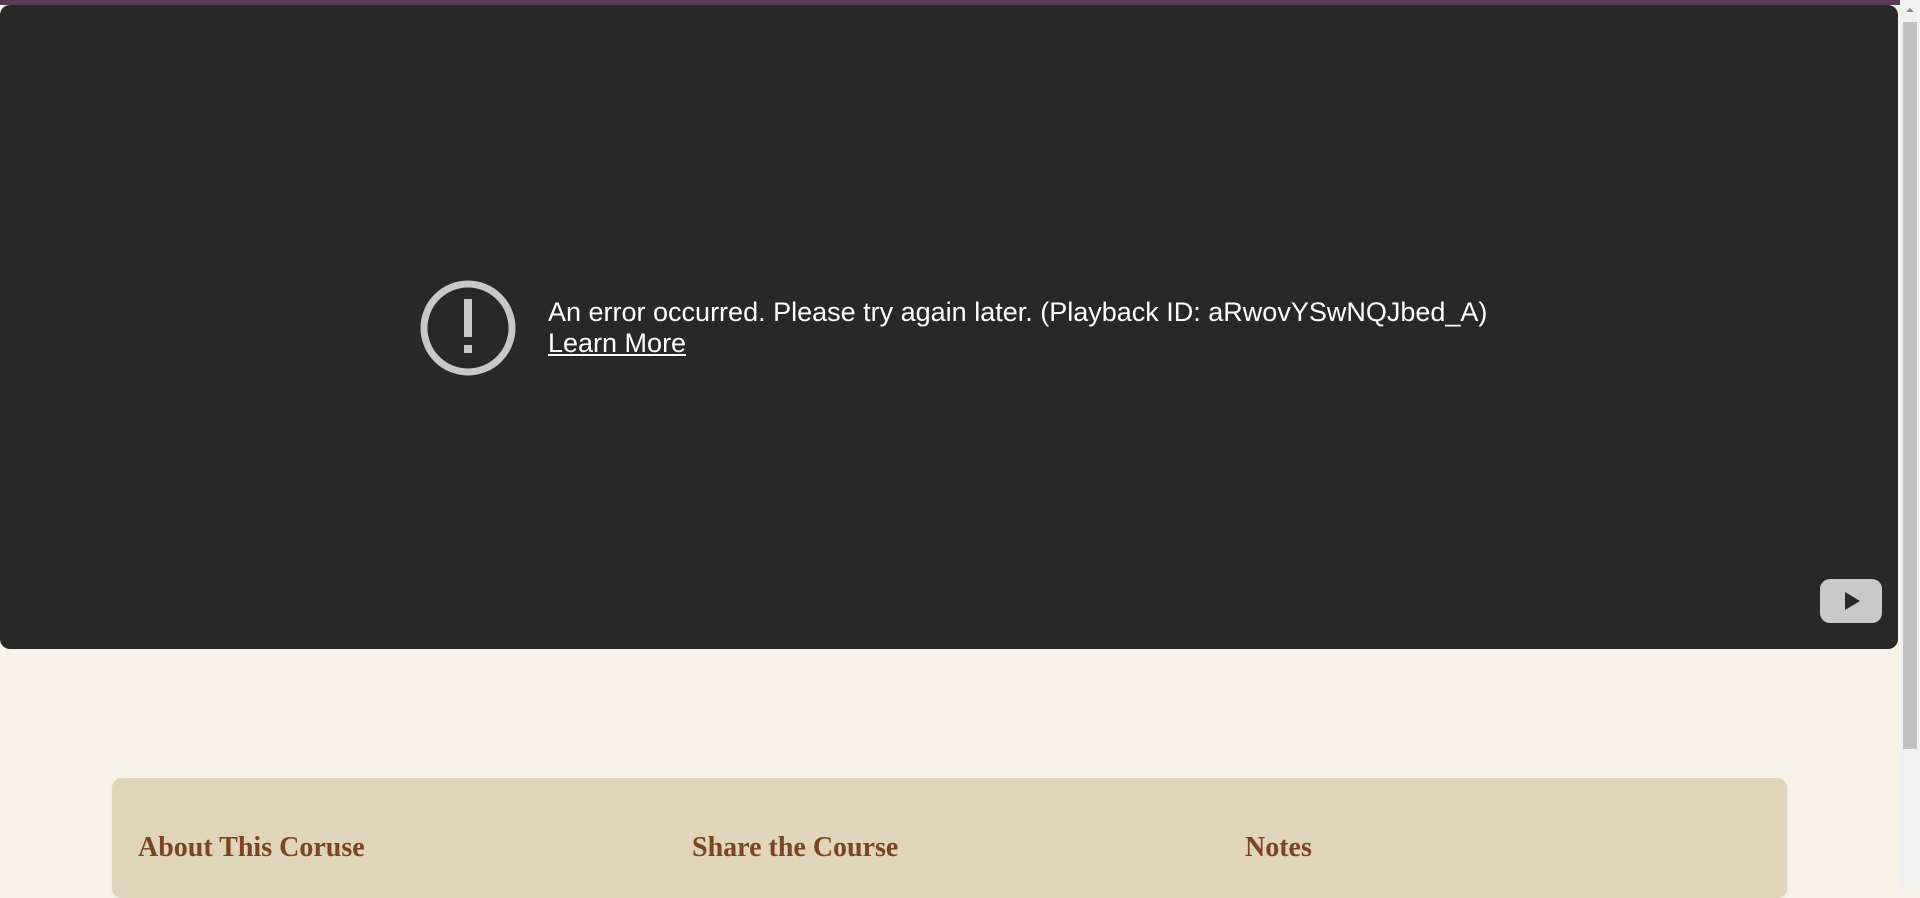  I want to click on share-course-heading: Share the Course, so click(795, 847).